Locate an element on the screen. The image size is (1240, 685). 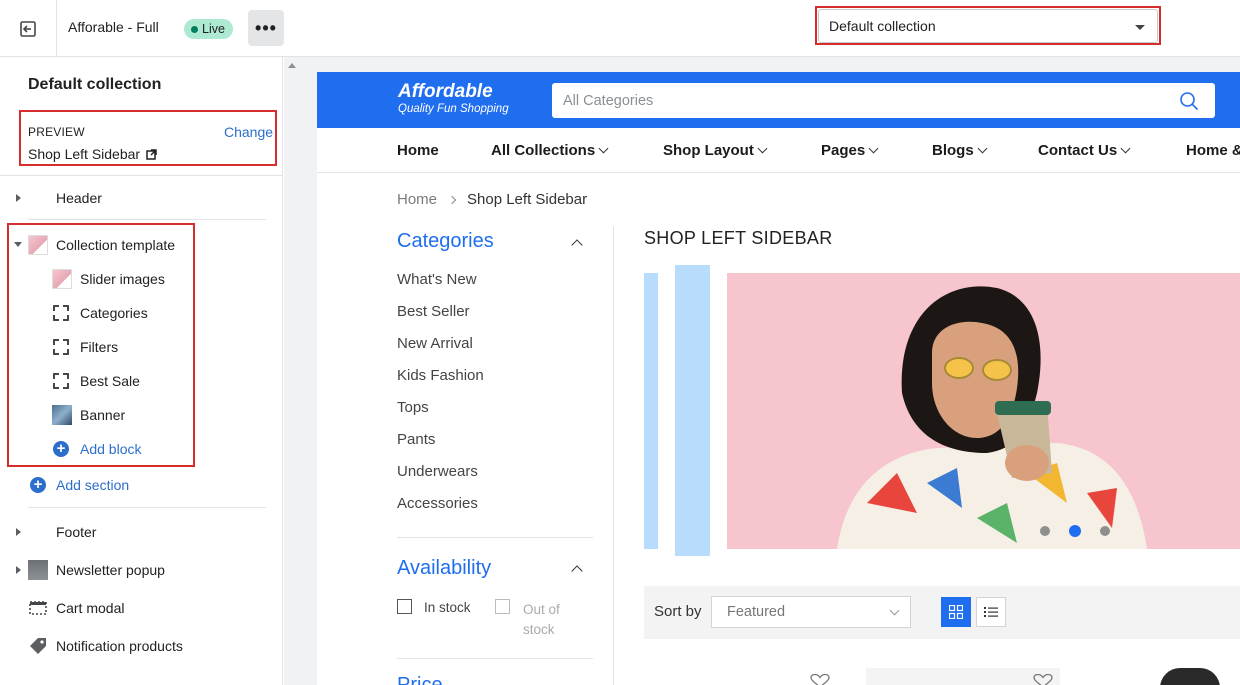
category-link: Accessories is located at coordinates (437, 503).